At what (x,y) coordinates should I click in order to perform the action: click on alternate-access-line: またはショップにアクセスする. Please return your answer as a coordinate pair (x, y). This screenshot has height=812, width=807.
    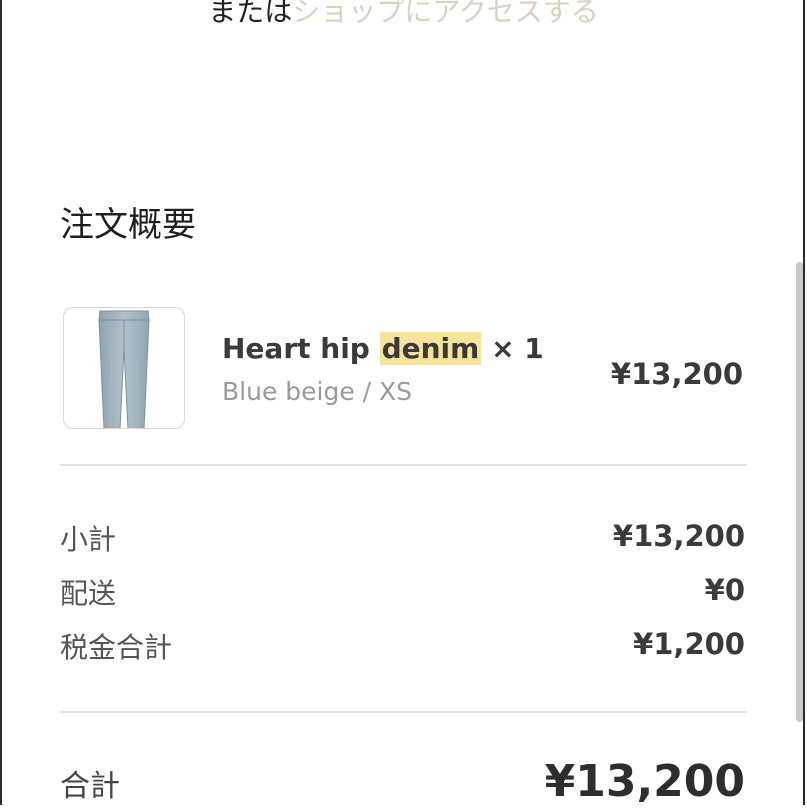
    Looking at the image, I should click on (403, 16).